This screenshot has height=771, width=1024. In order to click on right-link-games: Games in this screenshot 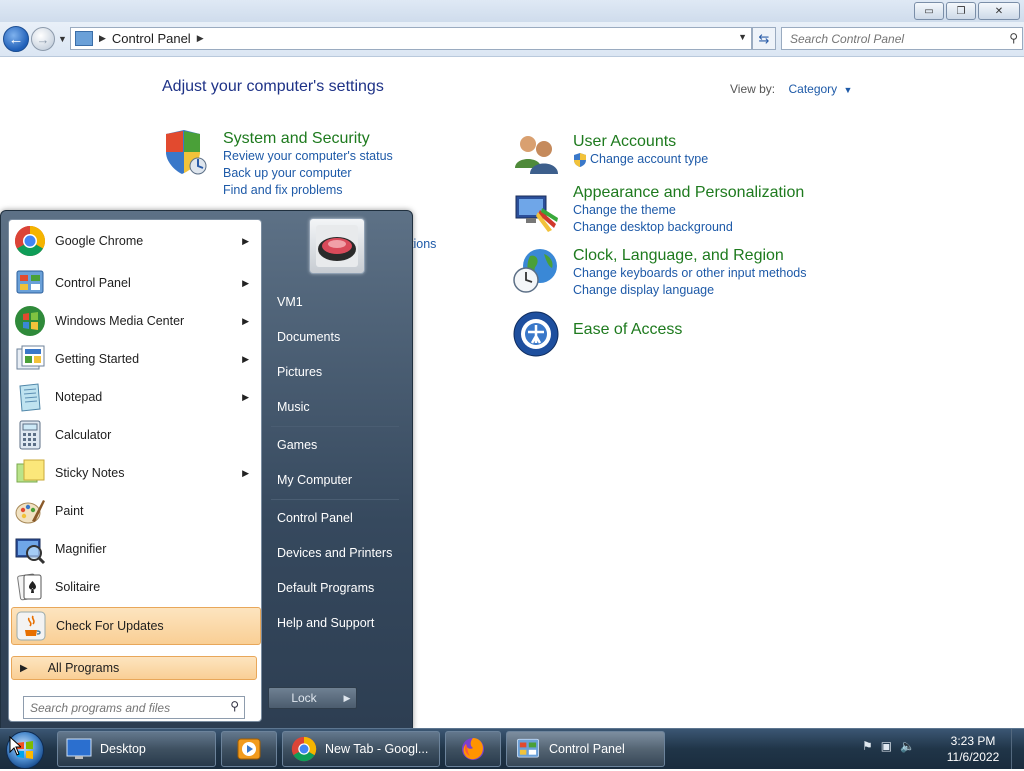, I will do `click(334, 445)`.